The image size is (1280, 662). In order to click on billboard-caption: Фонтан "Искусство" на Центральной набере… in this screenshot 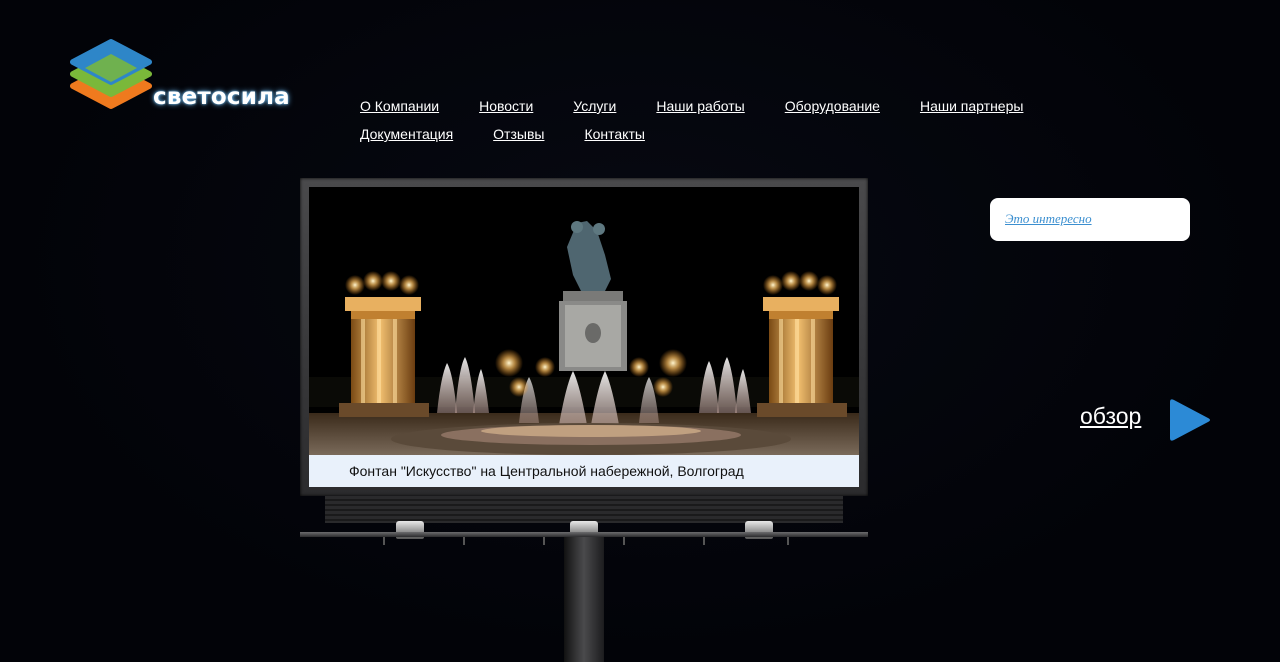, I will do `click(584, 471)`.